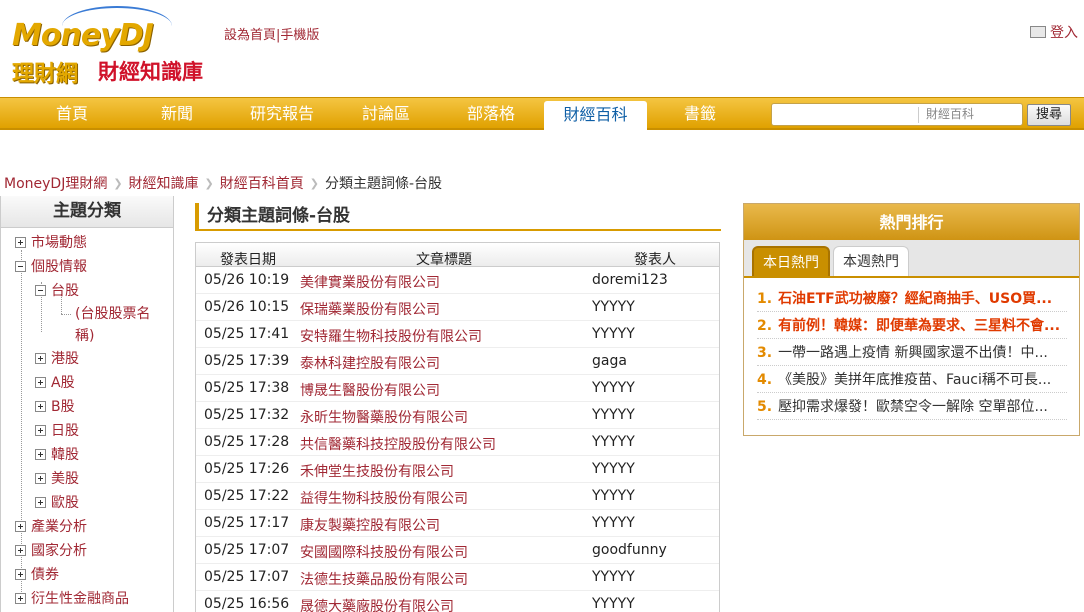  I want to click on sidebar-item-tw-stock-names: (台股股票名, so click(112, 313).